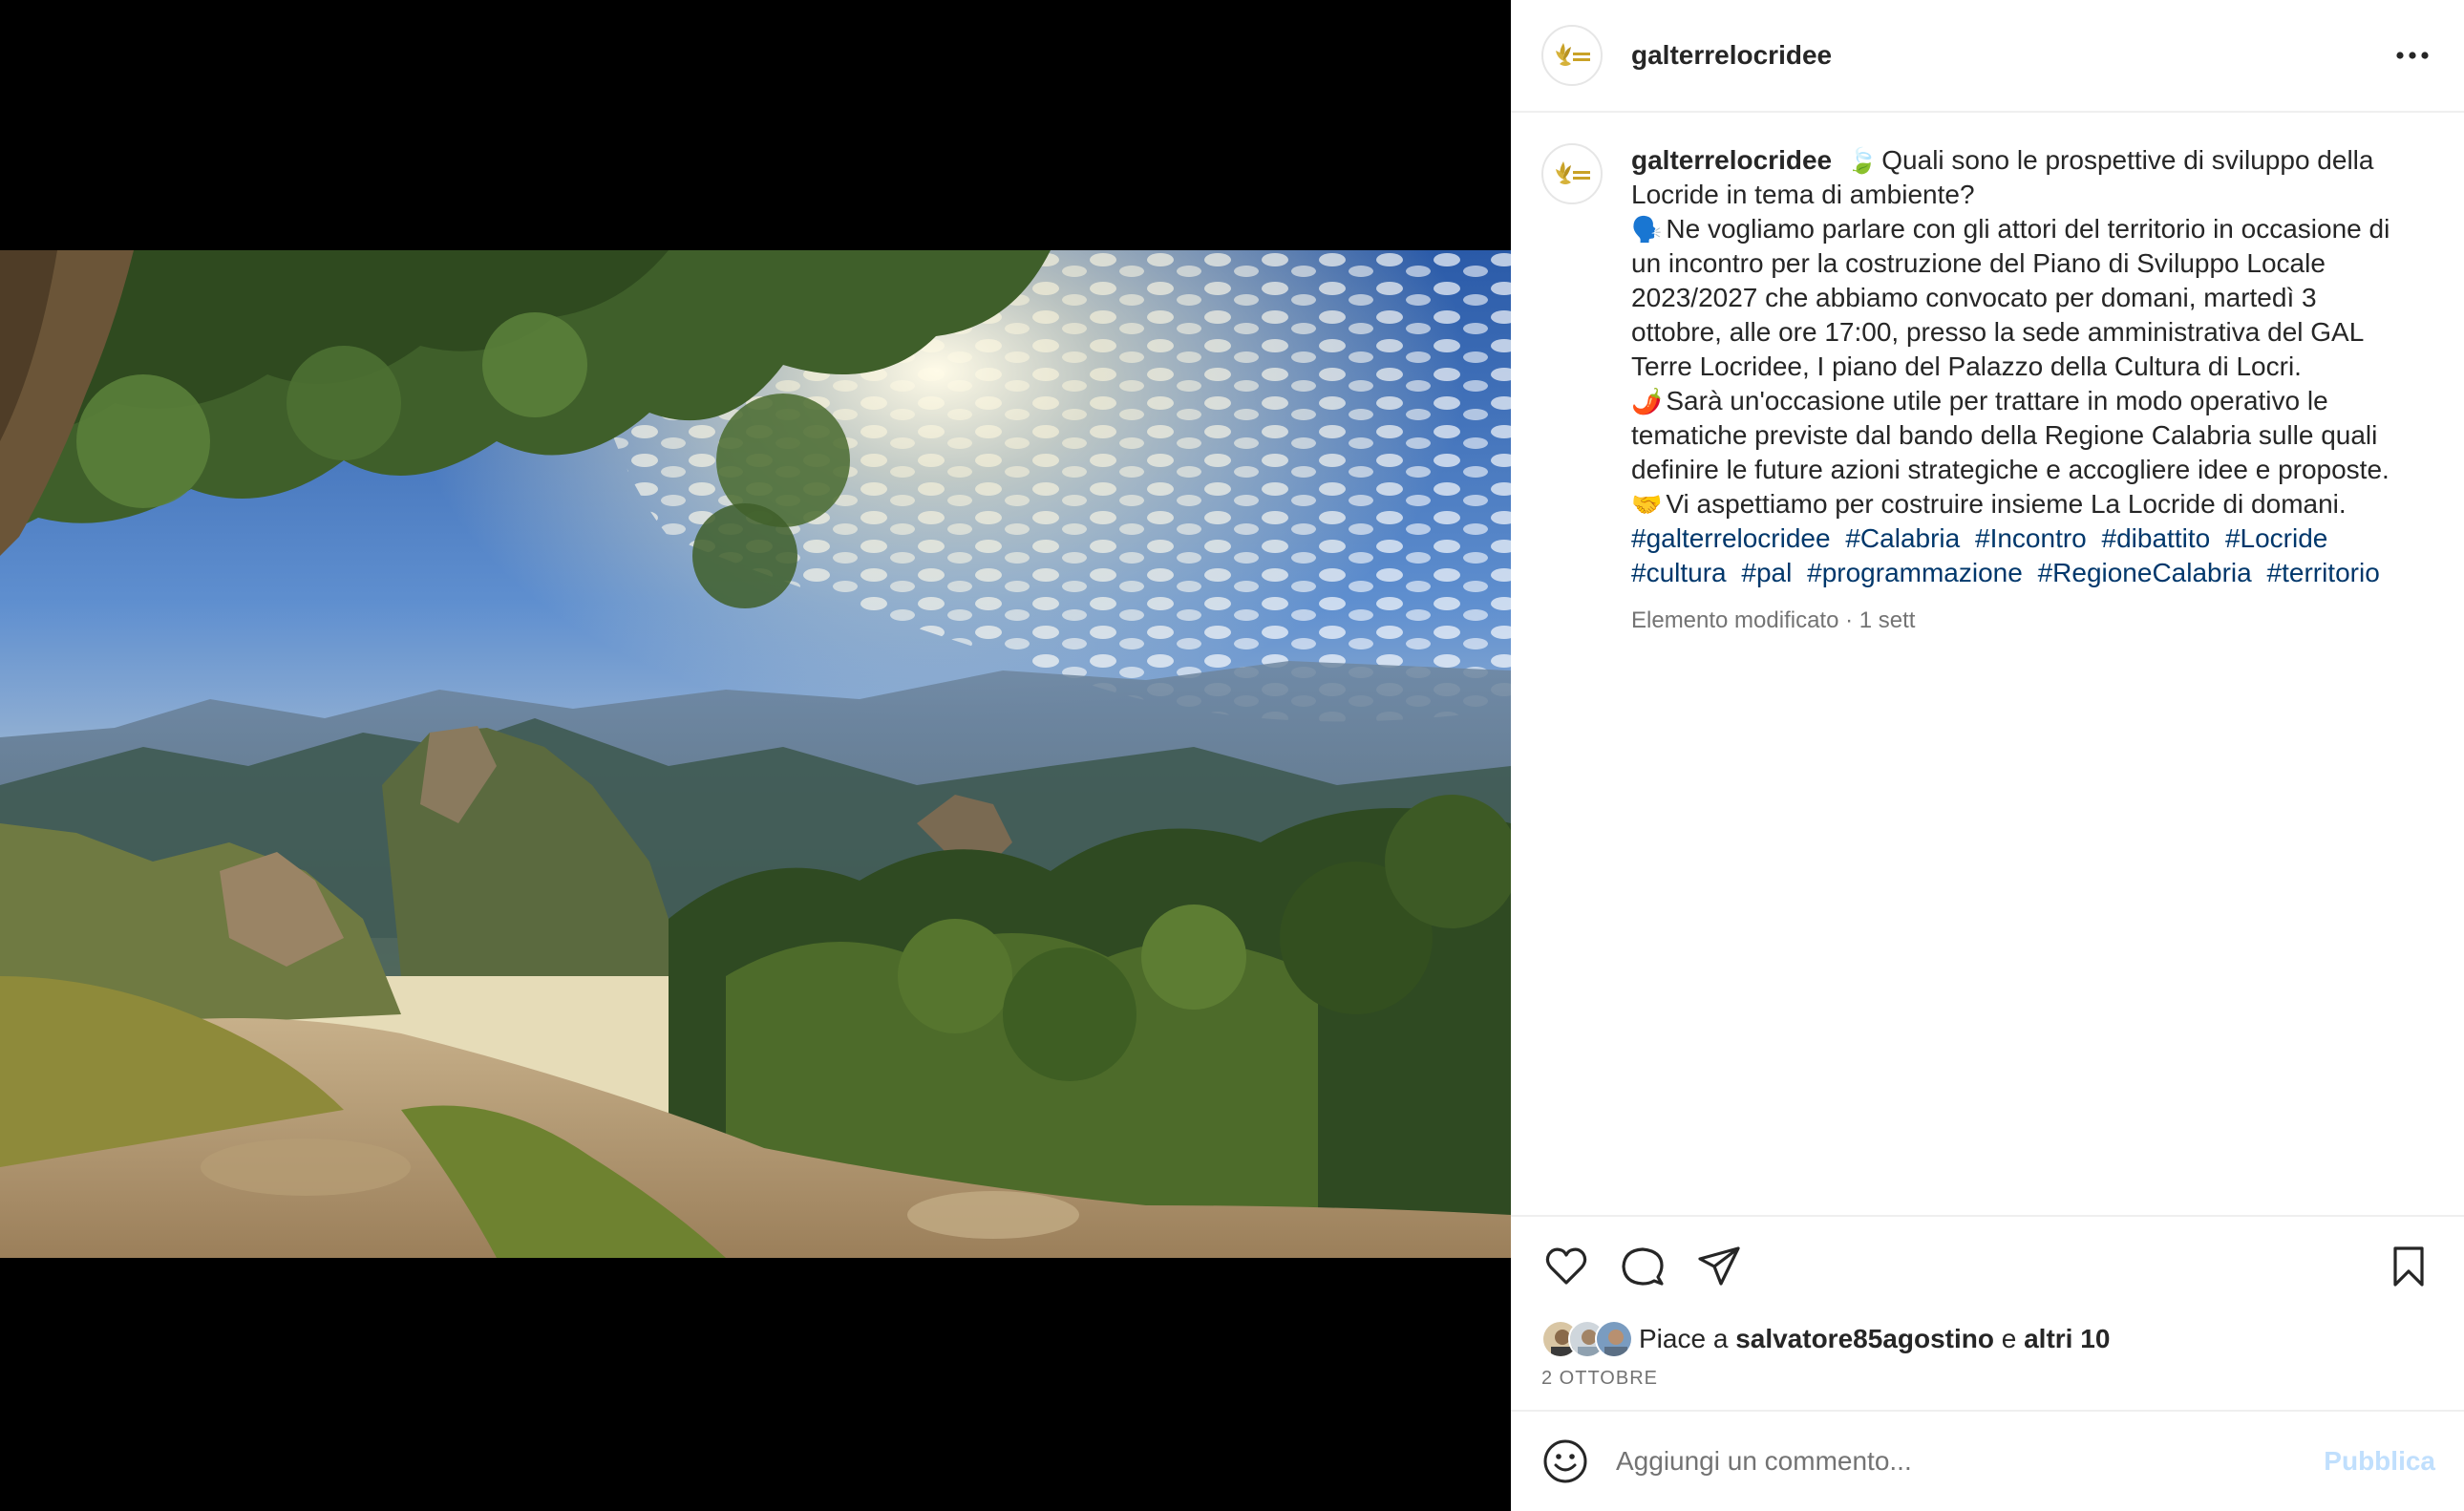 Image resolution: width=2464 pixels, height=1511 pixels. What do you see at coordinates (2067, 1338) in the screenshot?
I see `other-likes-link: altri 10` at bounding box center [2067, 1338].